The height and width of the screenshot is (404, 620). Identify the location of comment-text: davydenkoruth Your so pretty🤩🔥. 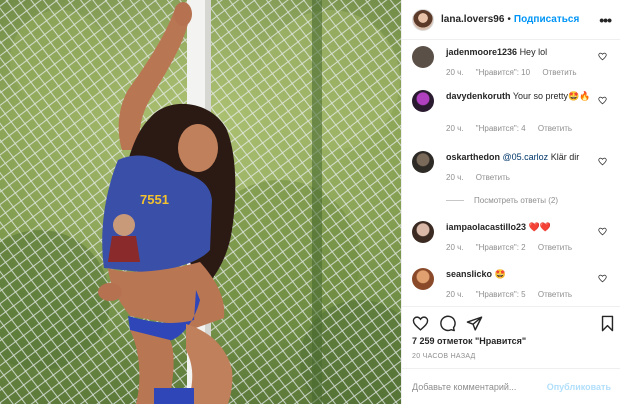
(518, 96).